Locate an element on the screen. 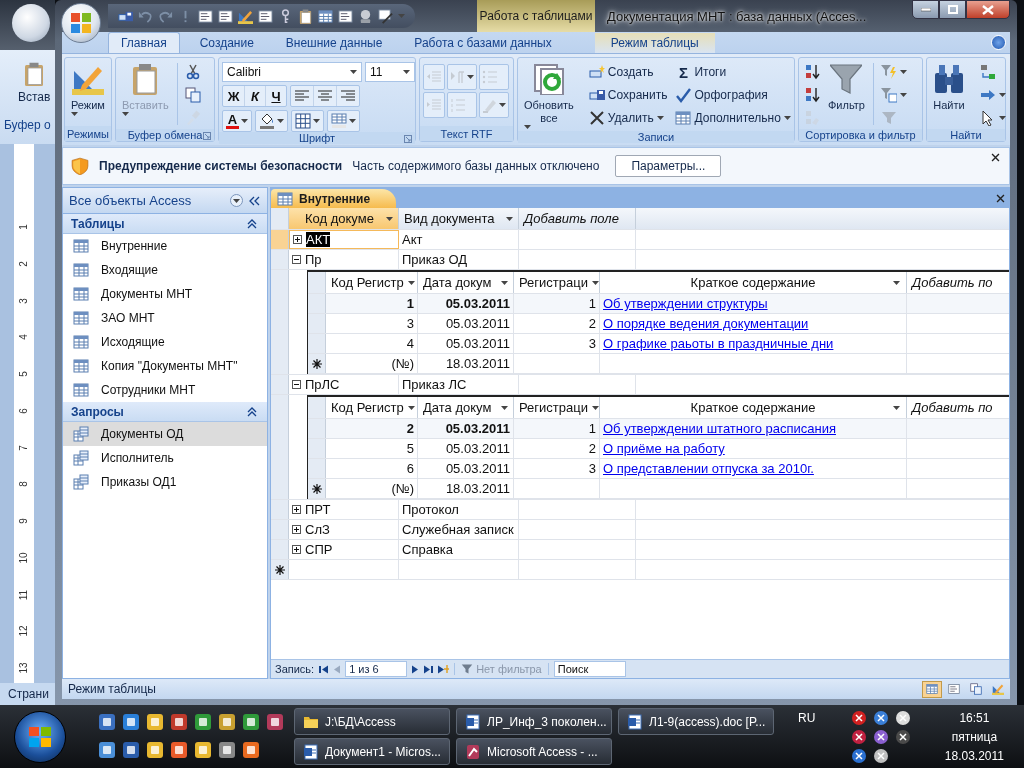 The image size is (1024, 768). minimize-button is located at coordinates (925, 9).